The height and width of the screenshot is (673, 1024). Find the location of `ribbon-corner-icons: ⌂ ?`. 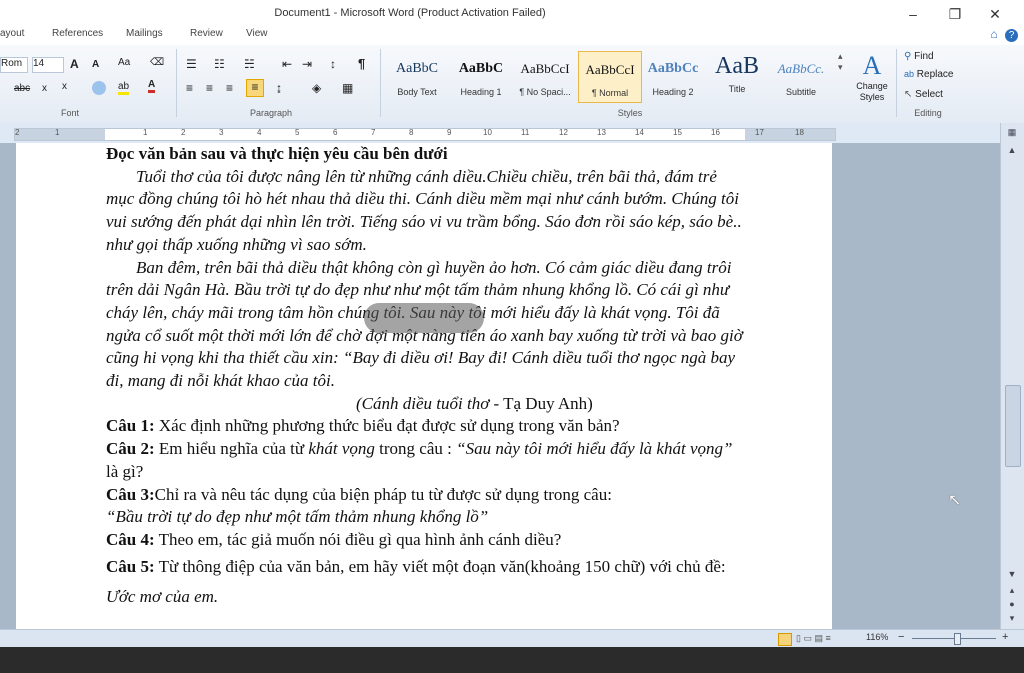

ribbon-corner-icons: ⌂ ? is located at coordinates (1004, 34).